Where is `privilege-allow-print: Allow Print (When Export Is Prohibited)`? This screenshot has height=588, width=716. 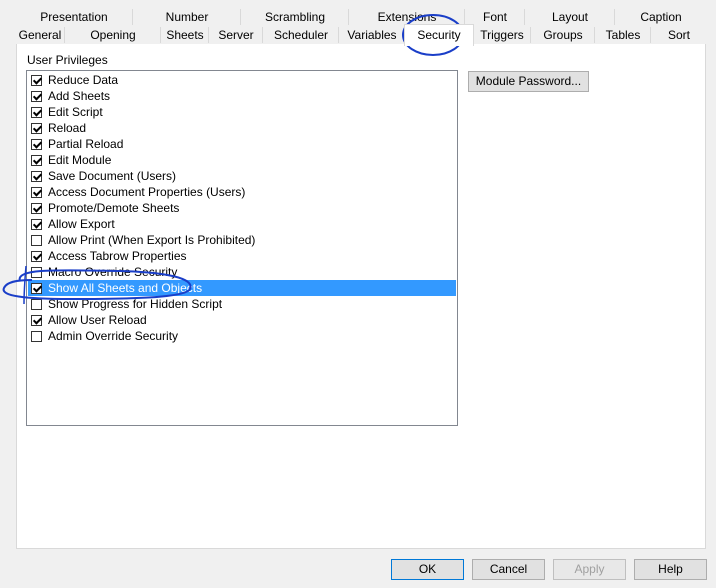 privilege-allow-print: Allow Print (When Export Is Prohibited) is located at coordinates (242, 240).